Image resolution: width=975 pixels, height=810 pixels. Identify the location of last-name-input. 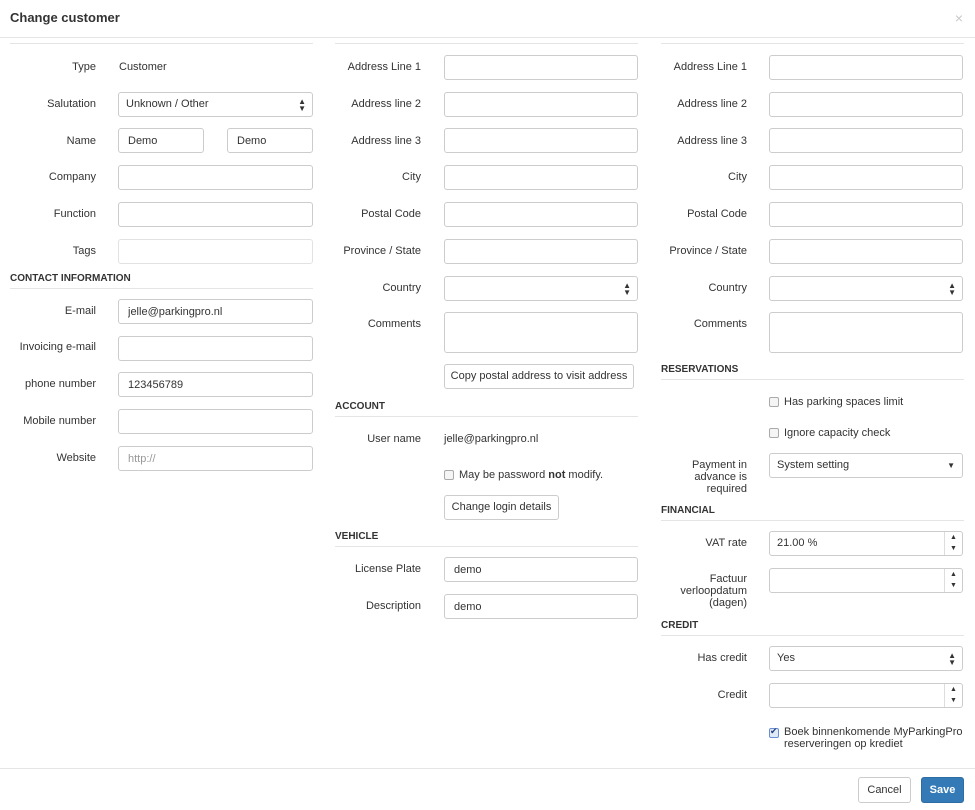
(270, 140).